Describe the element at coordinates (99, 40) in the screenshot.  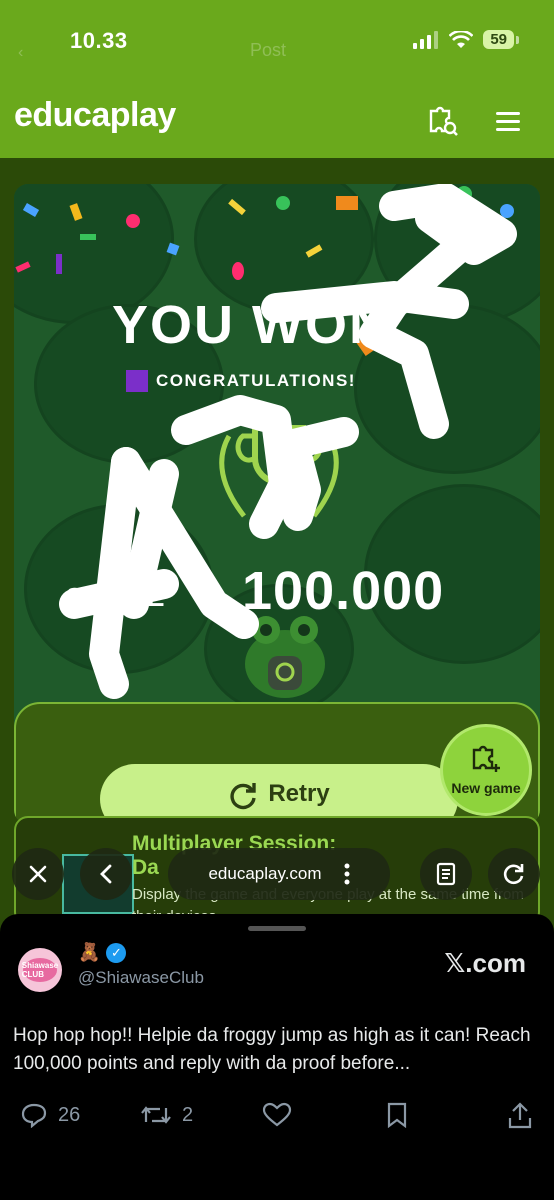
I see `status-time: 10.33` at that location.